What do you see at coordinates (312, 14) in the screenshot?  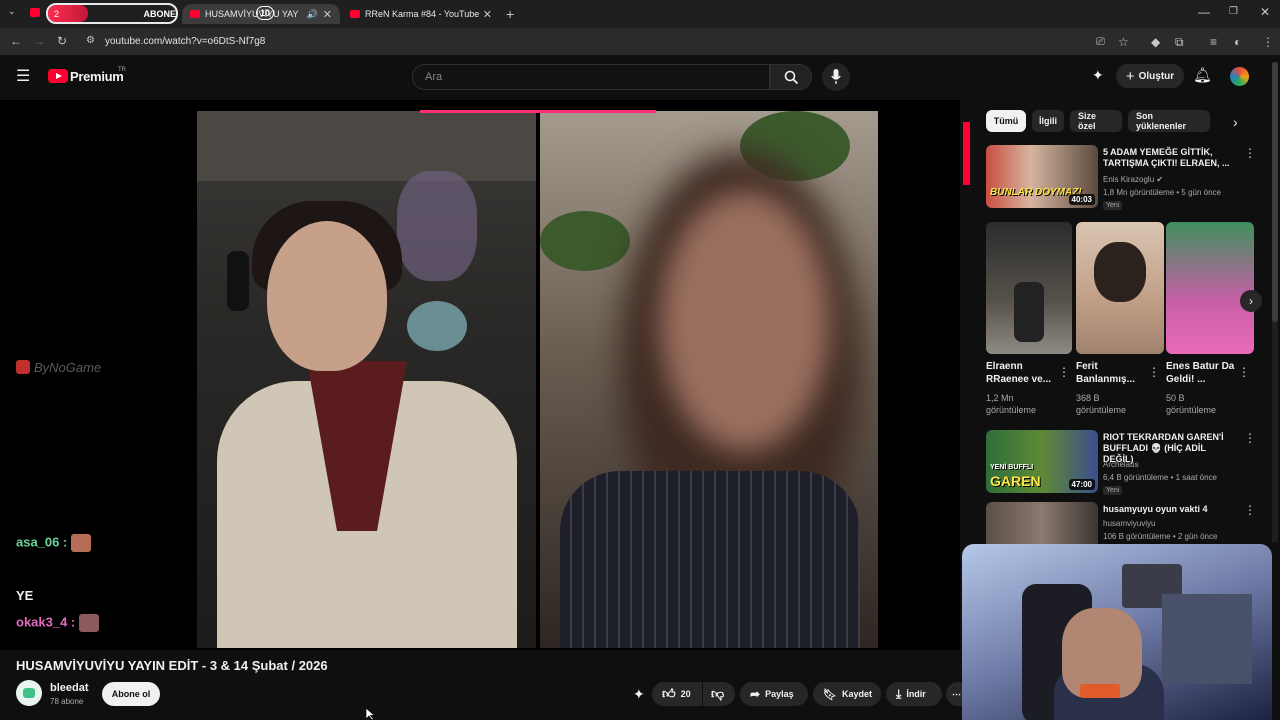 I see `speaker-icon: 🔊` at bounding box center [312, 14].